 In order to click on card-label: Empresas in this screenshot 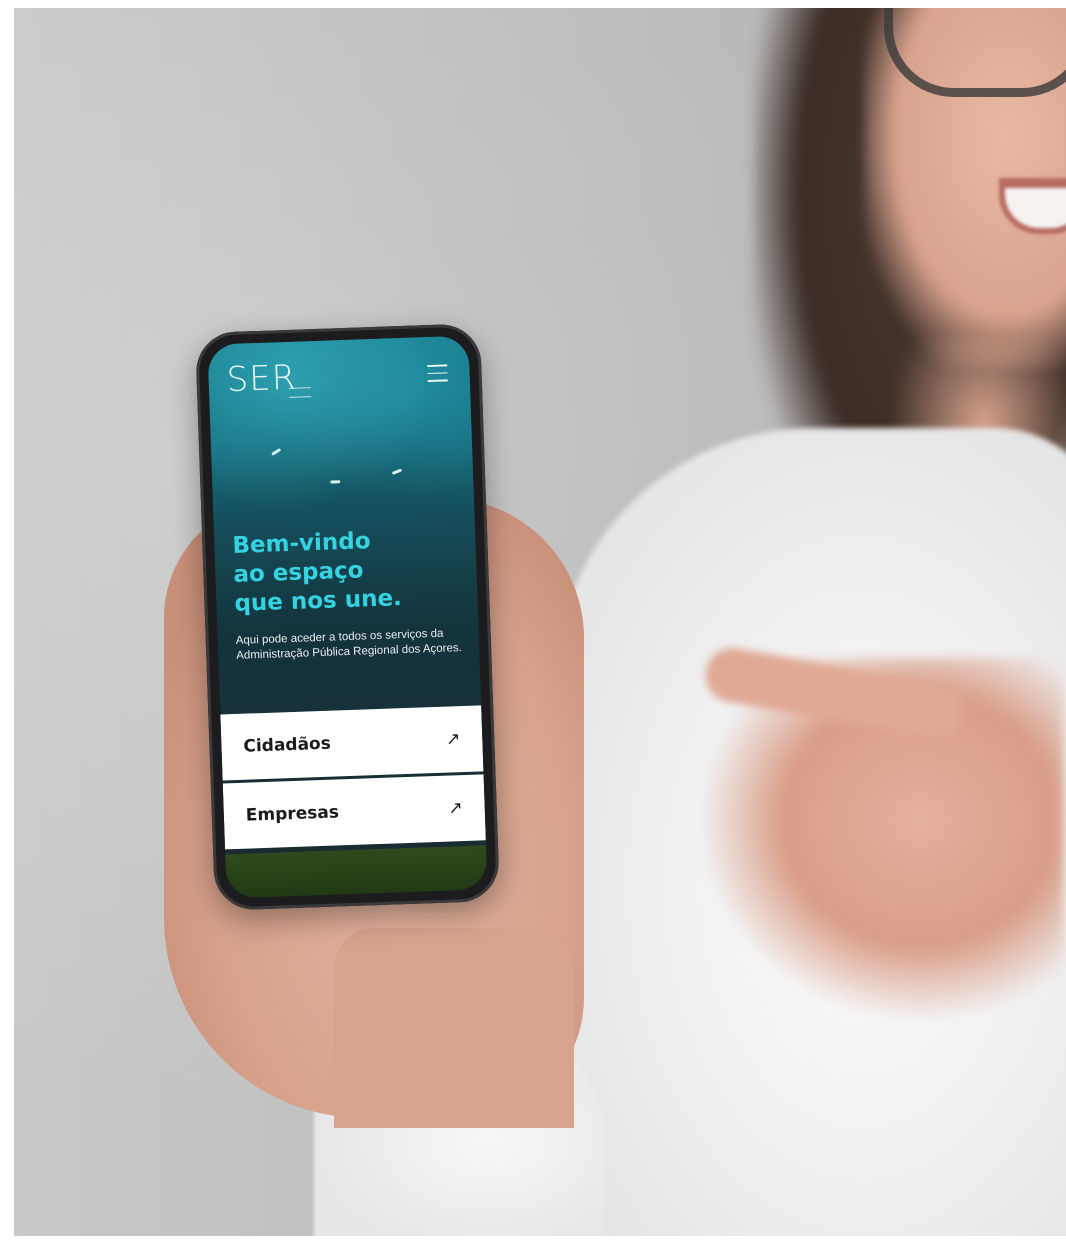, I will do `click(292, 814)`.